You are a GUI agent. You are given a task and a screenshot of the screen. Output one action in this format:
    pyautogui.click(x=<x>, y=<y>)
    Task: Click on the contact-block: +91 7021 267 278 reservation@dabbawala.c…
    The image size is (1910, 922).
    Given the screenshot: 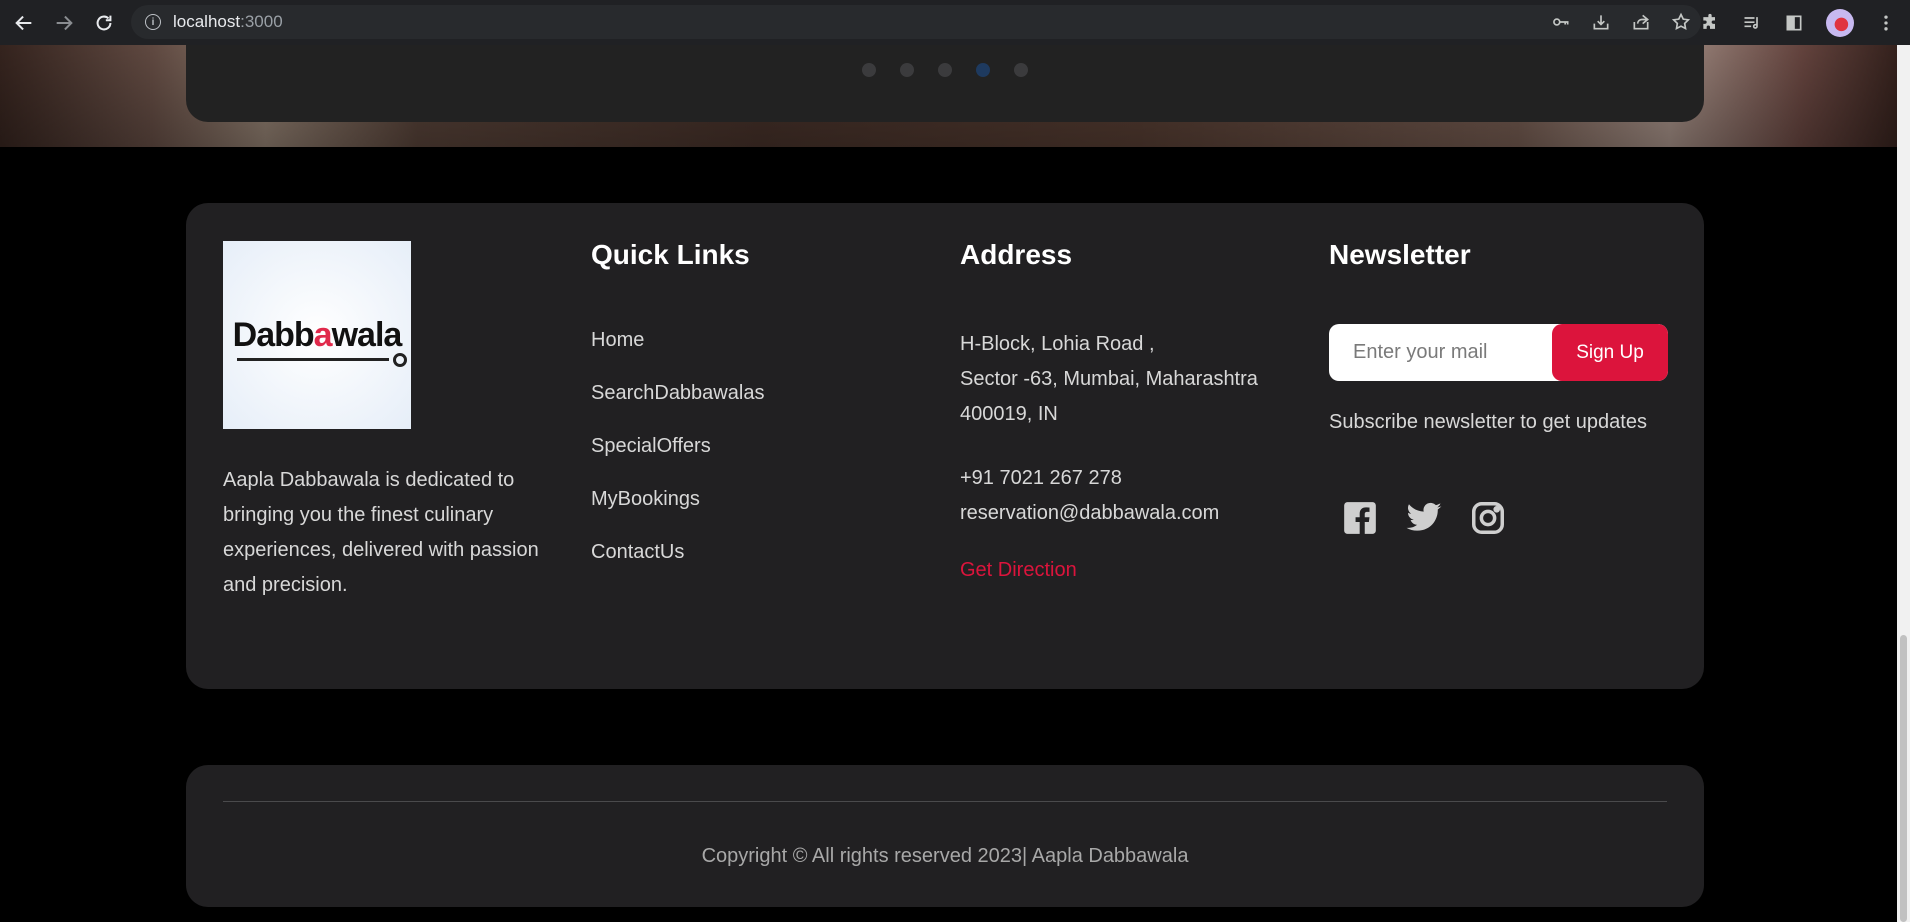 What is the action you would take?
    pyautogui.click(x=1089, y=496)
    